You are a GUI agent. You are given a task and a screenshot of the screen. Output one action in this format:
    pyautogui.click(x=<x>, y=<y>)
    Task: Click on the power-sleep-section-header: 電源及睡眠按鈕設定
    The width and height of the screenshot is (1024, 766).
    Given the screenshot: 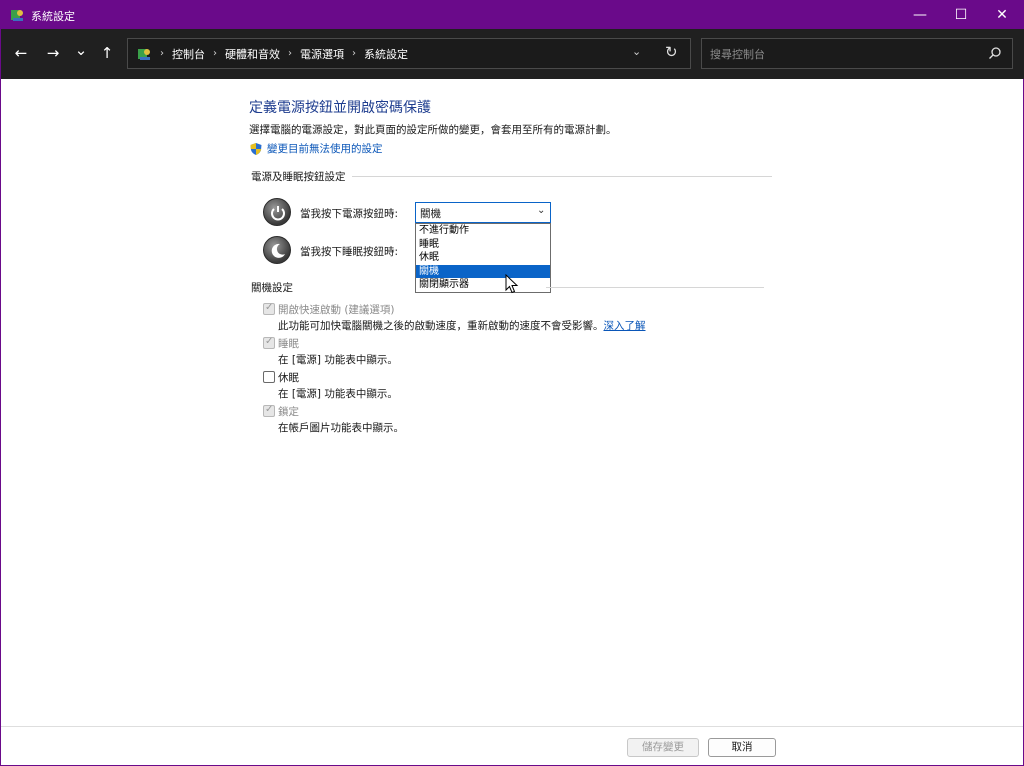 What is the action you would take?
    pyautogui.click(x=511, y=176)
    